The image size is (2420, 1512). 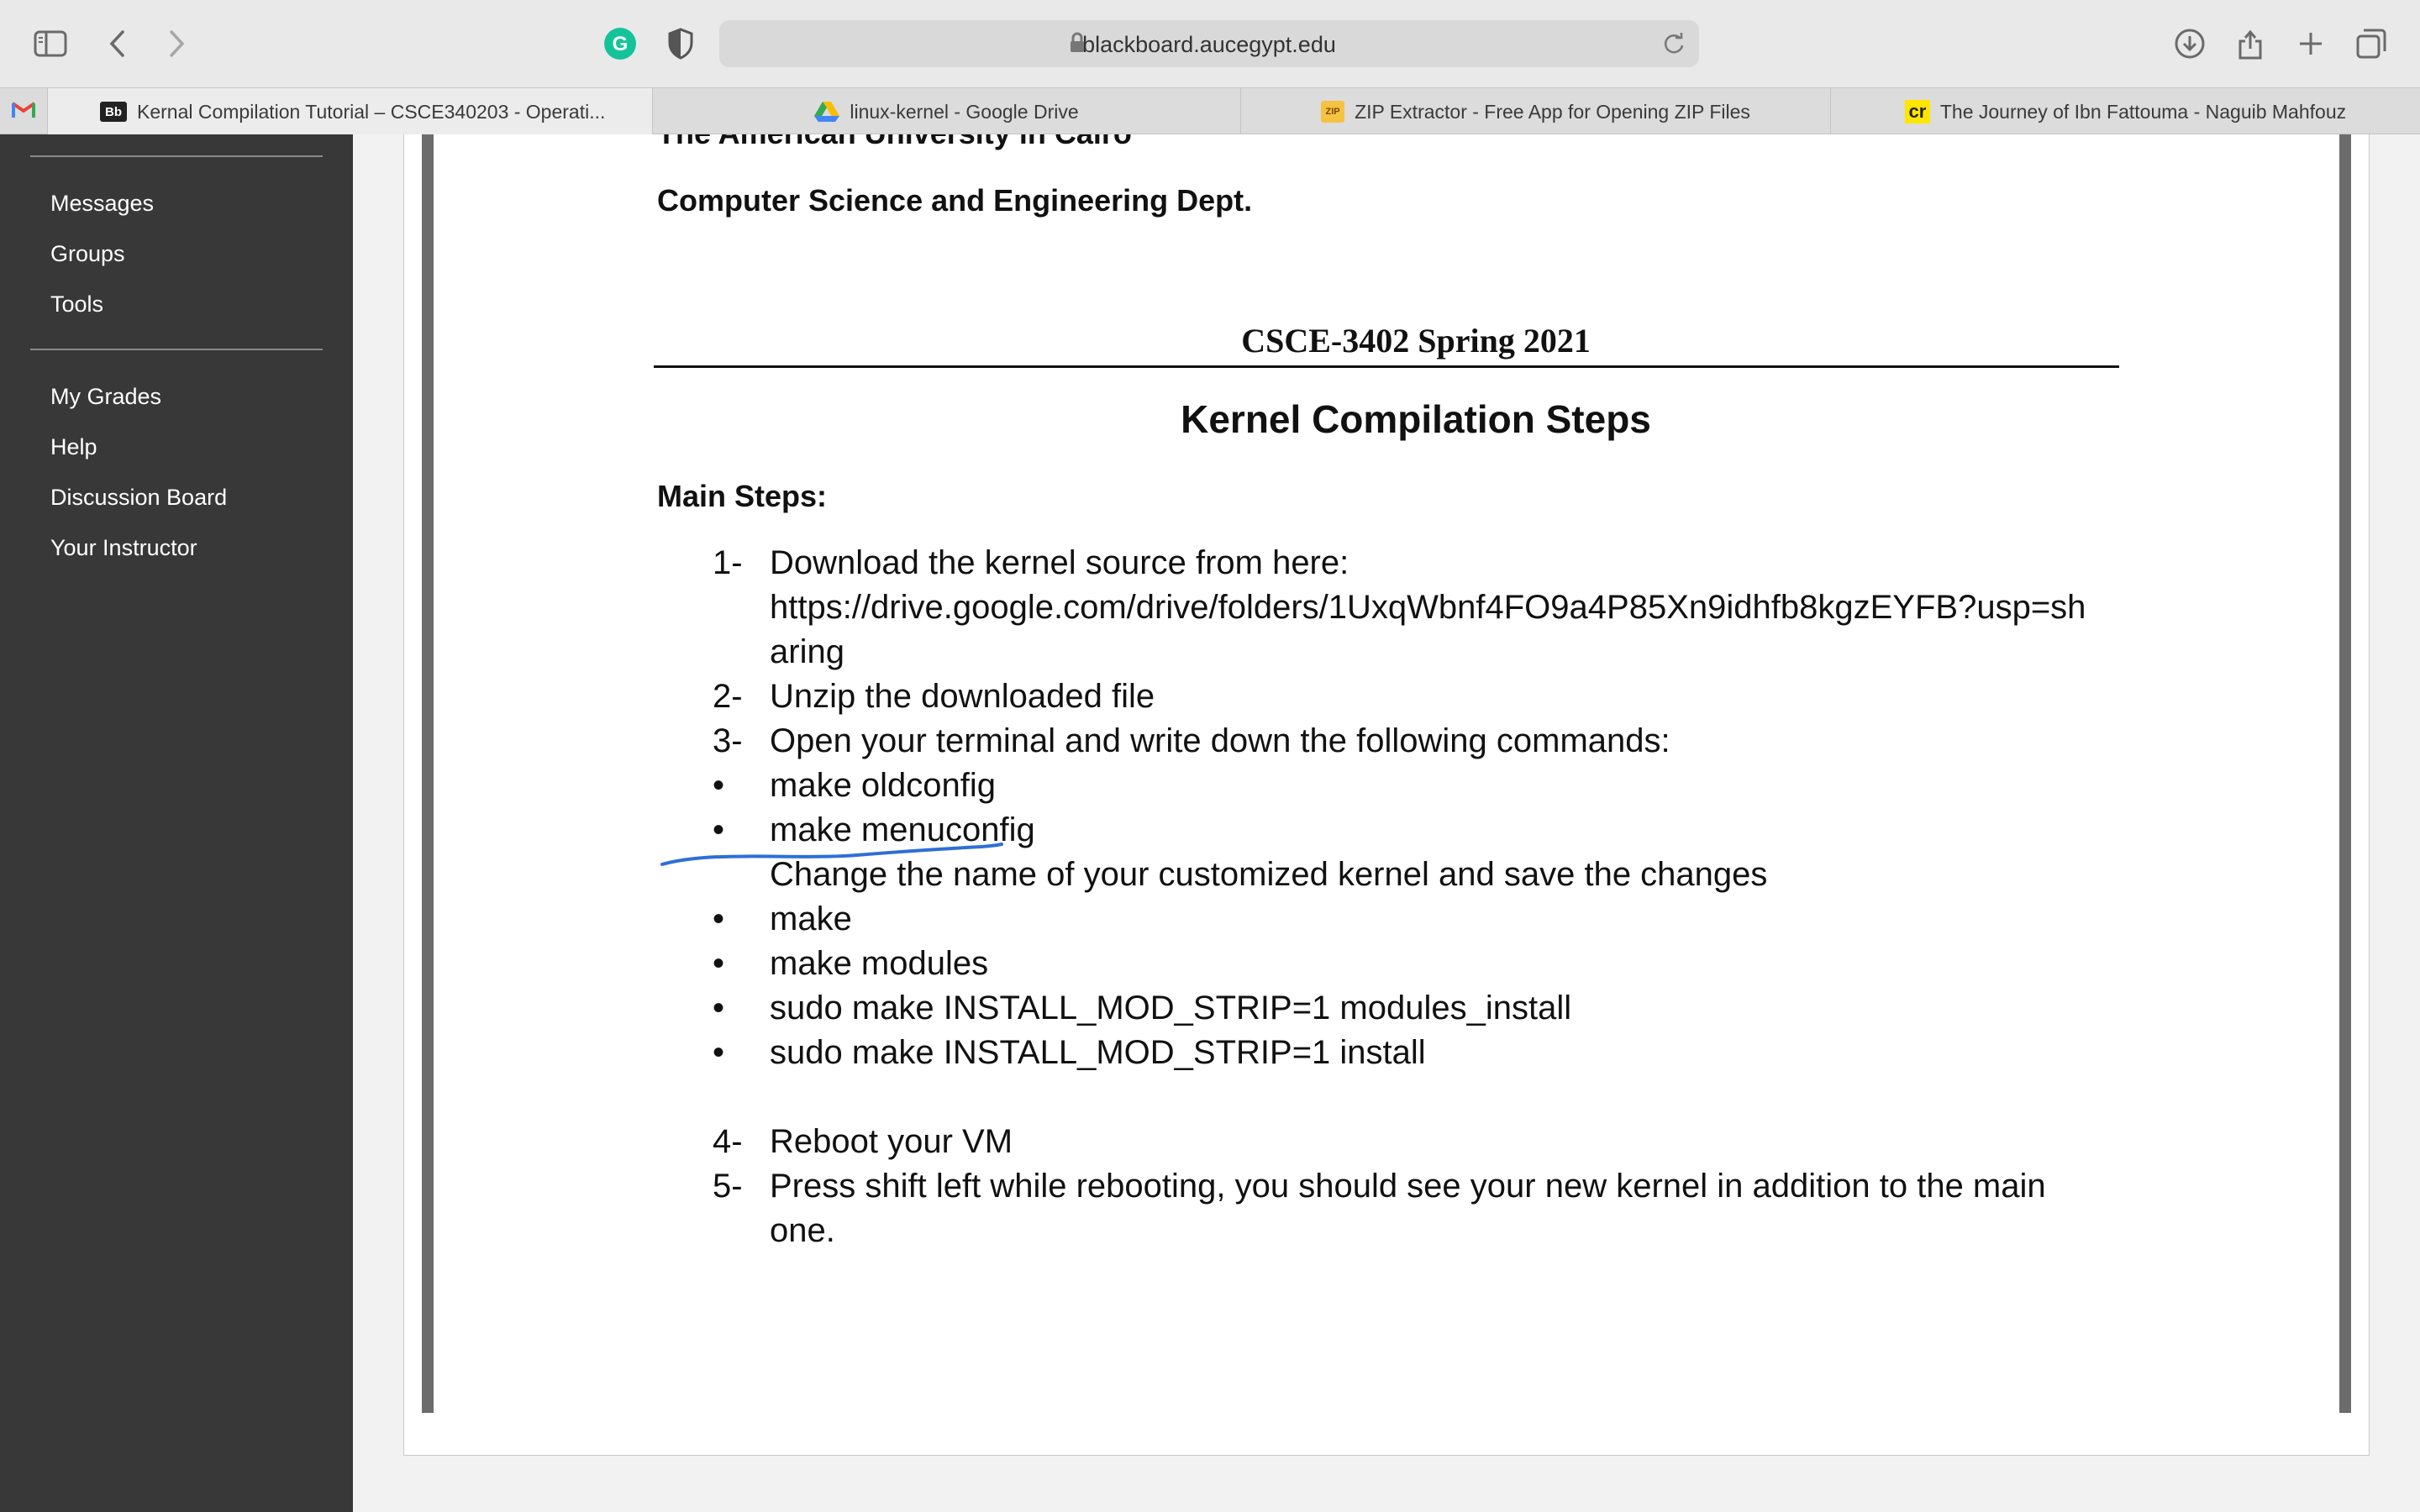 What do you see at coordinates (77, 304) in the screenshot?
I see `sidebar-item-tools: Tools` at bounding box center [77, 304].